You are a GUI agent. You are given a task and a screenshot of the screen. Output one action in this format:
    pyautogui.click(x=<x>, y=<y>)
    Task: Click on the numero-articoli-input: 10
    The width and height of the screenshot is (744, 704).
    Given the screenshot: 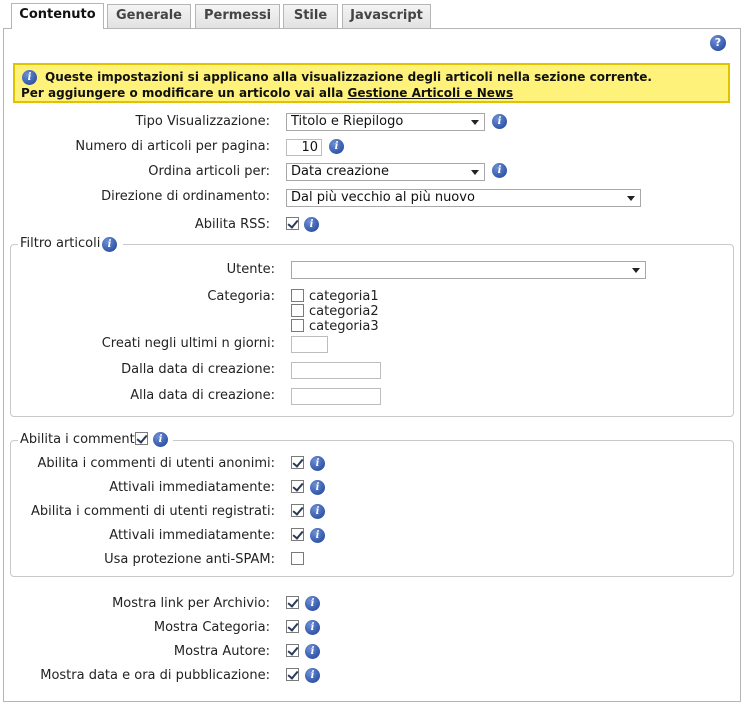 What is the action you would take?
    pyautogui.click(x=304, y=147)
    